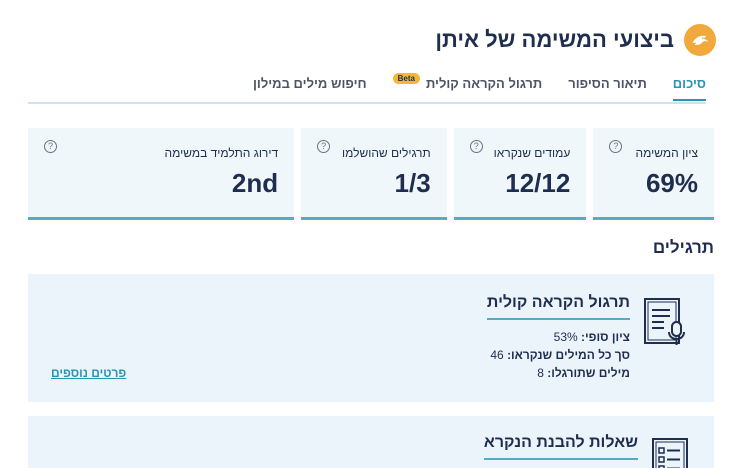 This screenshot has height=468, width=734. What do you see at coordinates (532, 153) in the screenshot?
I see `stat-label: עמודים שנקראו` at bounding box center [532, 153].